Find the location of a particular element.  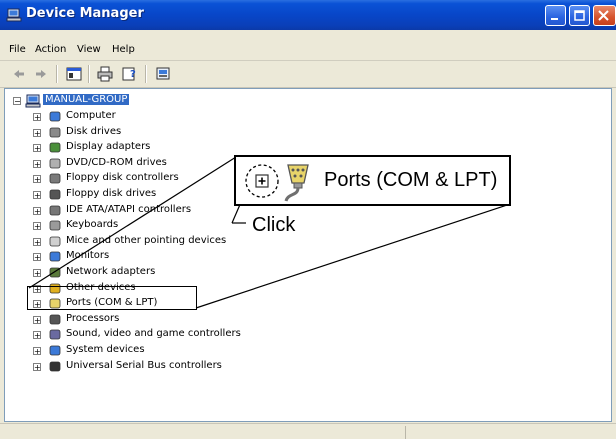

tree-item-label: Universal Serial Bus controllers is located at coordinates (144, 365).